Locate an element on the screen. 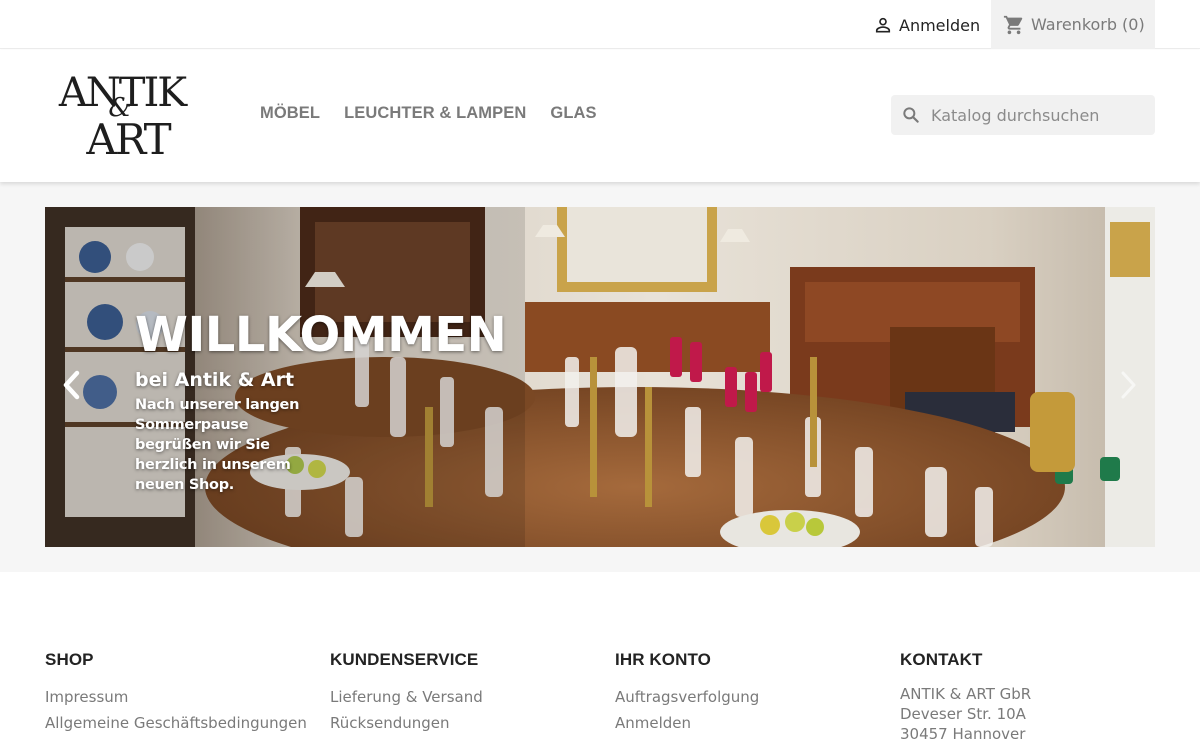  slider-prev-button is located at coordinates (72, 385).